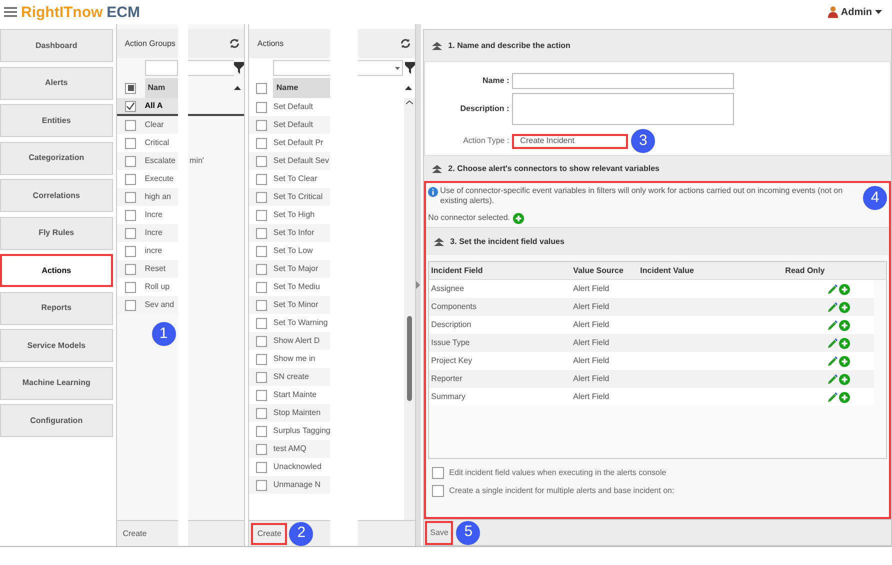 The height and width of the screenshot is (565, 892). Describe the element at coordinates (147, 107) in the screenshot. I see `list-row: All A` at that location.